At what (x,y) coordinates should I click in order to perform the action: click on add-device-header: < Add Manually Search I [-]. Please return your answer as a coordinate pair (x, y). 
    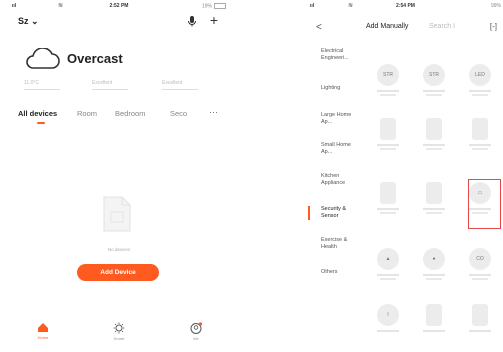
    Looking at the image, I should click on (405, 28).